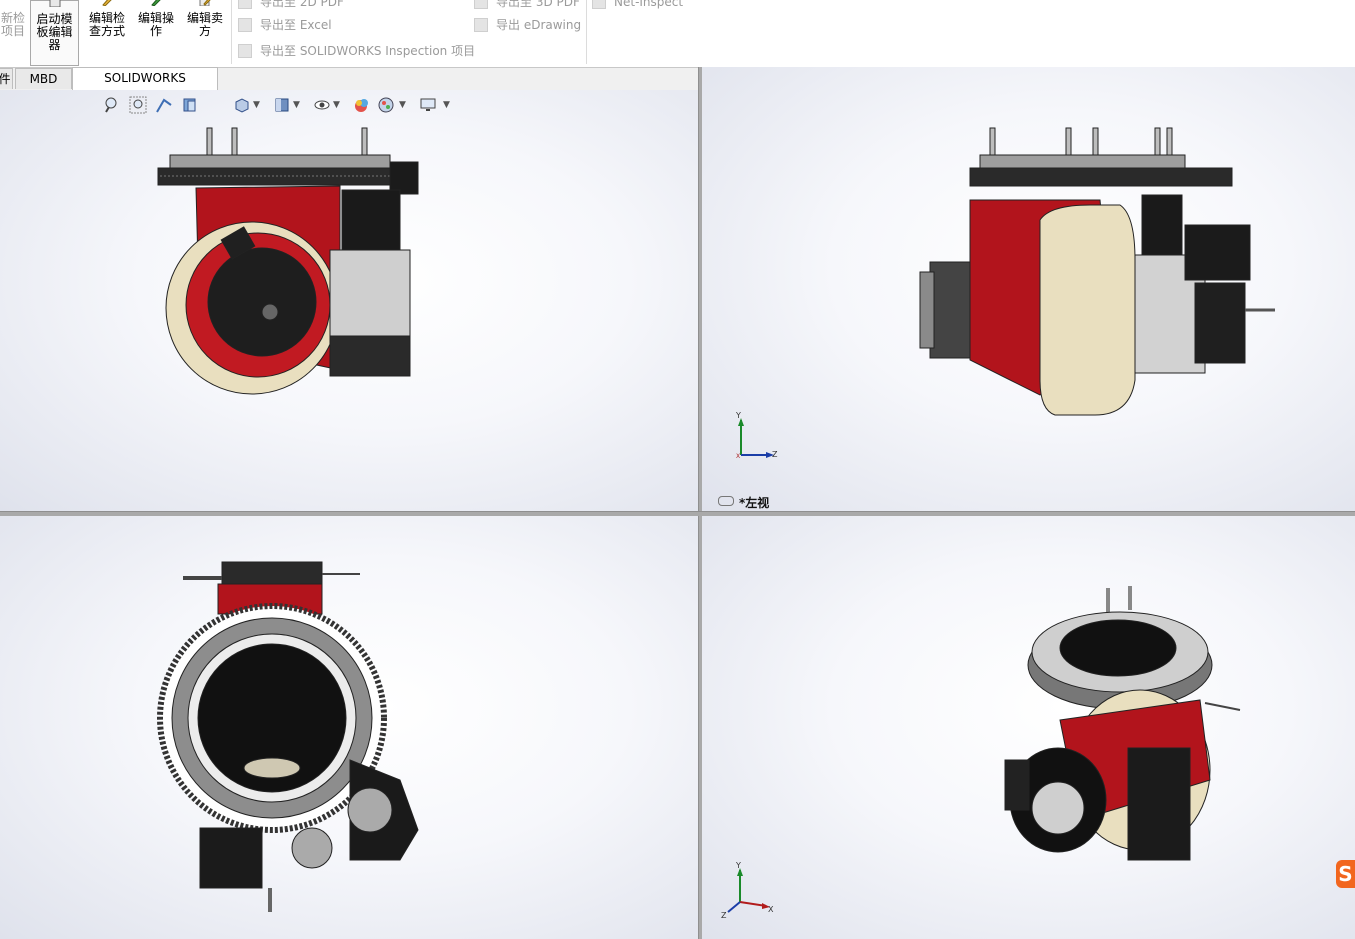  What do you see at coordinates (1345, 874) in the screenshot?
I see `sogou-ime-icon: S` at bounding box center [1345, 874].